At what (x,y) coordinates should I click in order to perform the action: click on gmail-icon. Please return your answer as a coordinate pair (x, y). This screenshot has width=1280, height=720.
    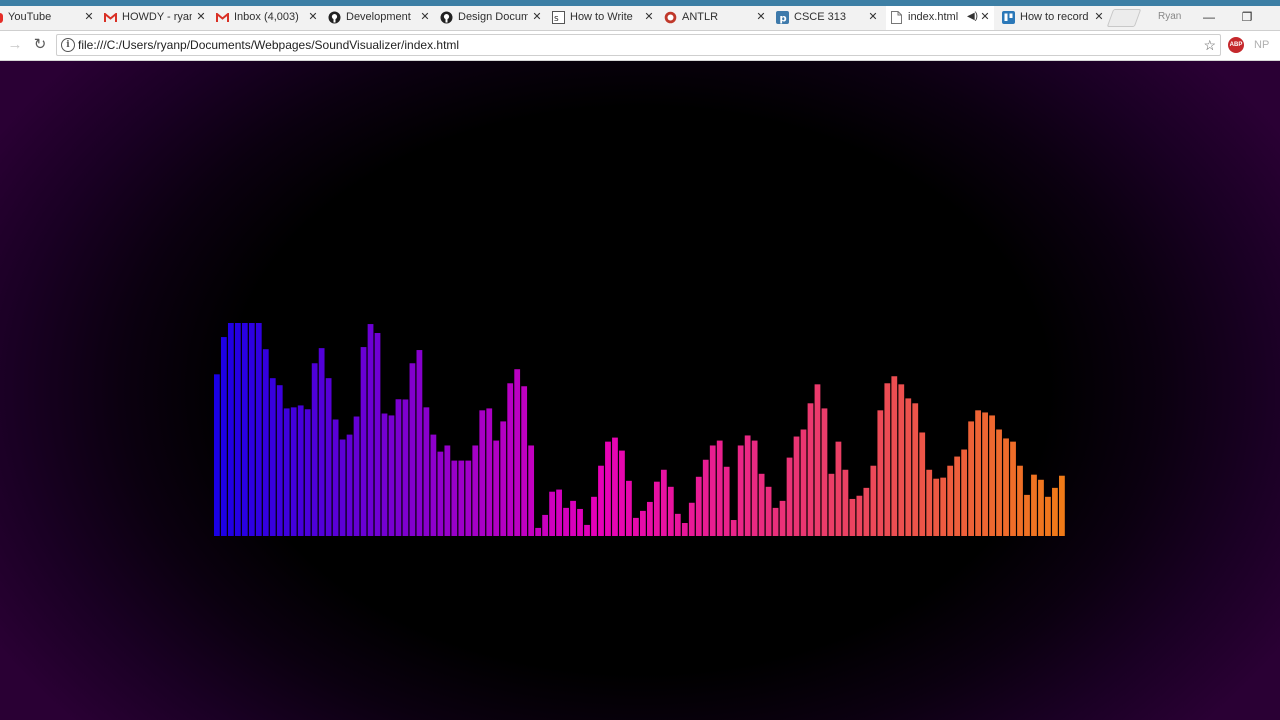
    Looking at the image, I should click on (222, 17).